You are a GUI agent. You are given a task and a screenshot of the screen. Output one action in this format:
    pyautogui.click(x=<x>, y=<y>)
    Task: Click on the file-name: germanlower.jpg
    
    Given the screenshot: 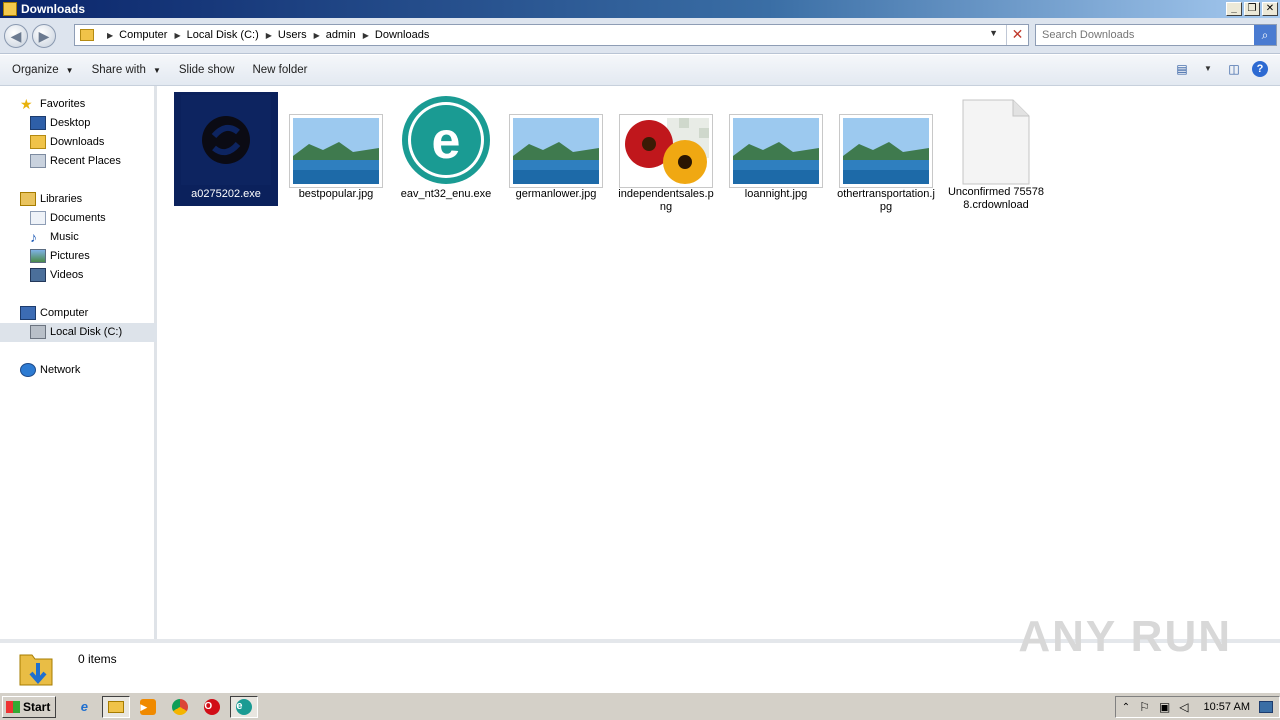 What is the action you would take?
    pyautogui.click(x=556, y=194)
    